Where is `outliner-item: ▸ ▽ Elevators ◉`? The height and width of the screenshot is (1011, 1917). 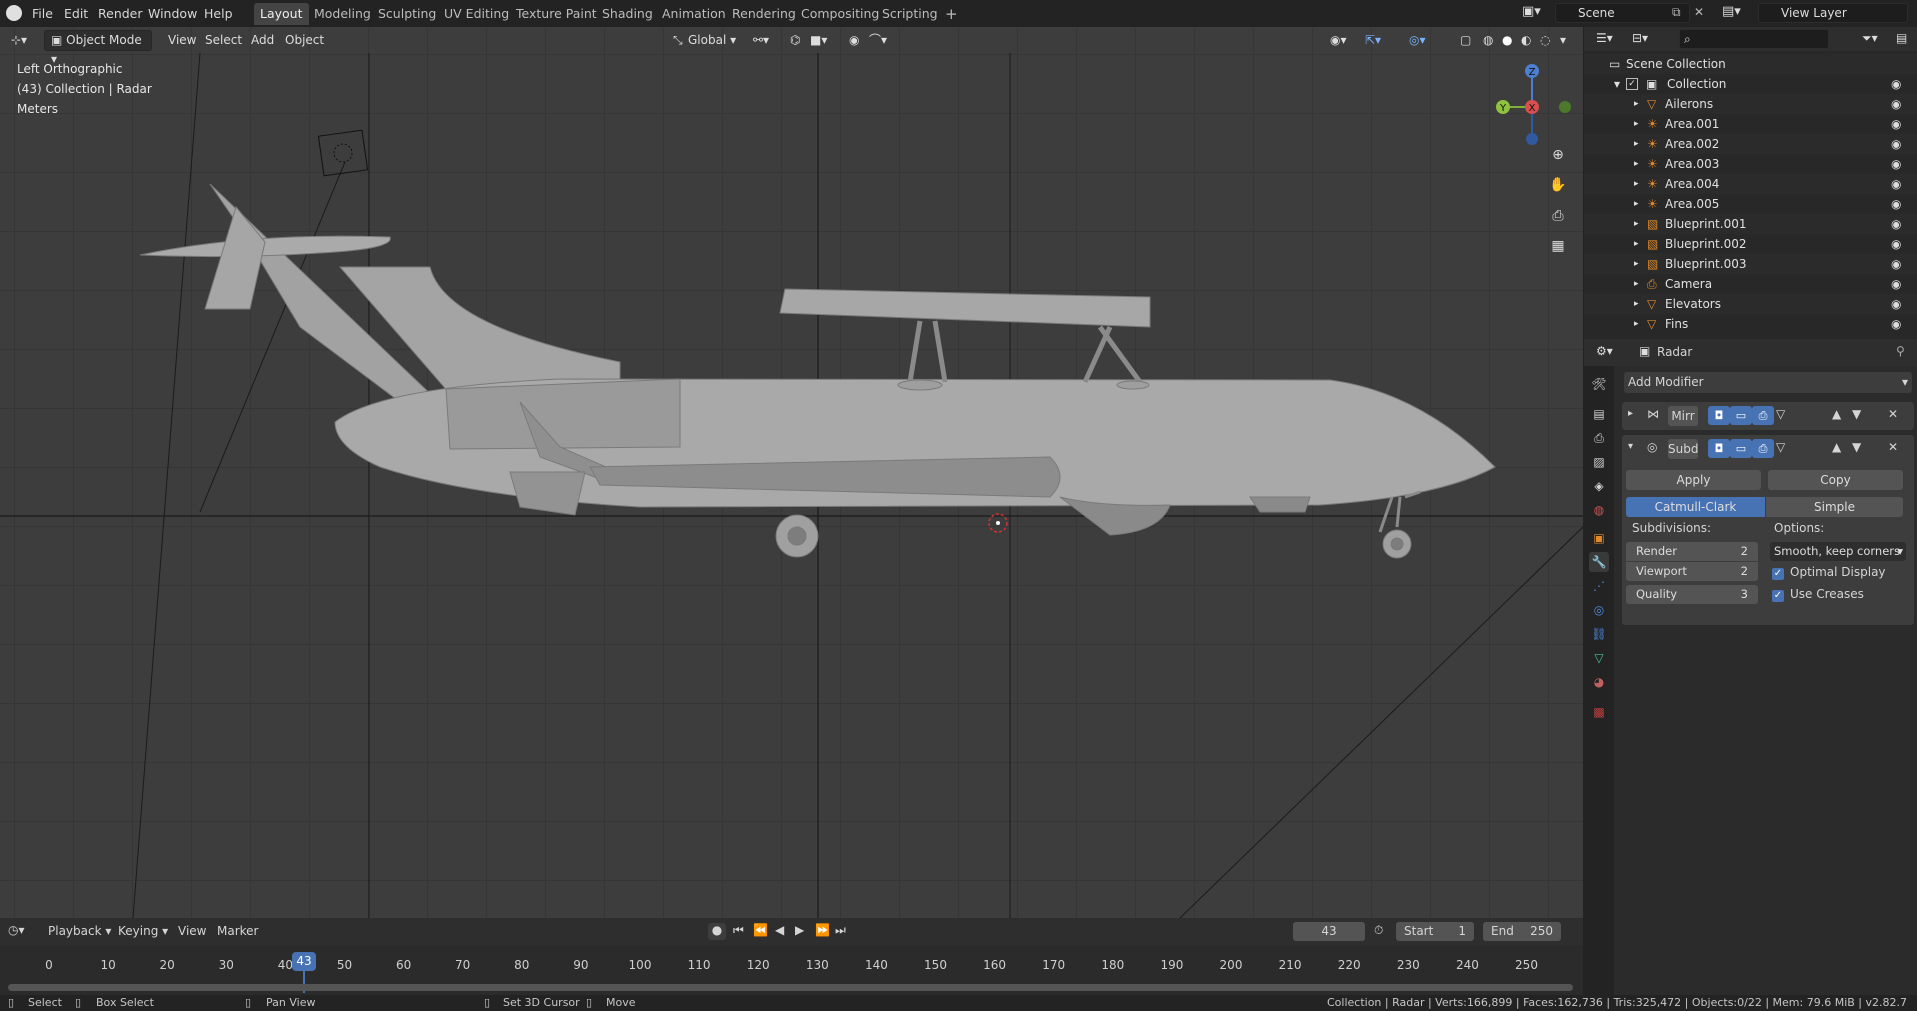 outliner-item: ▸ ▽ Elevators ◉ is located at coordinates (1750, 304).